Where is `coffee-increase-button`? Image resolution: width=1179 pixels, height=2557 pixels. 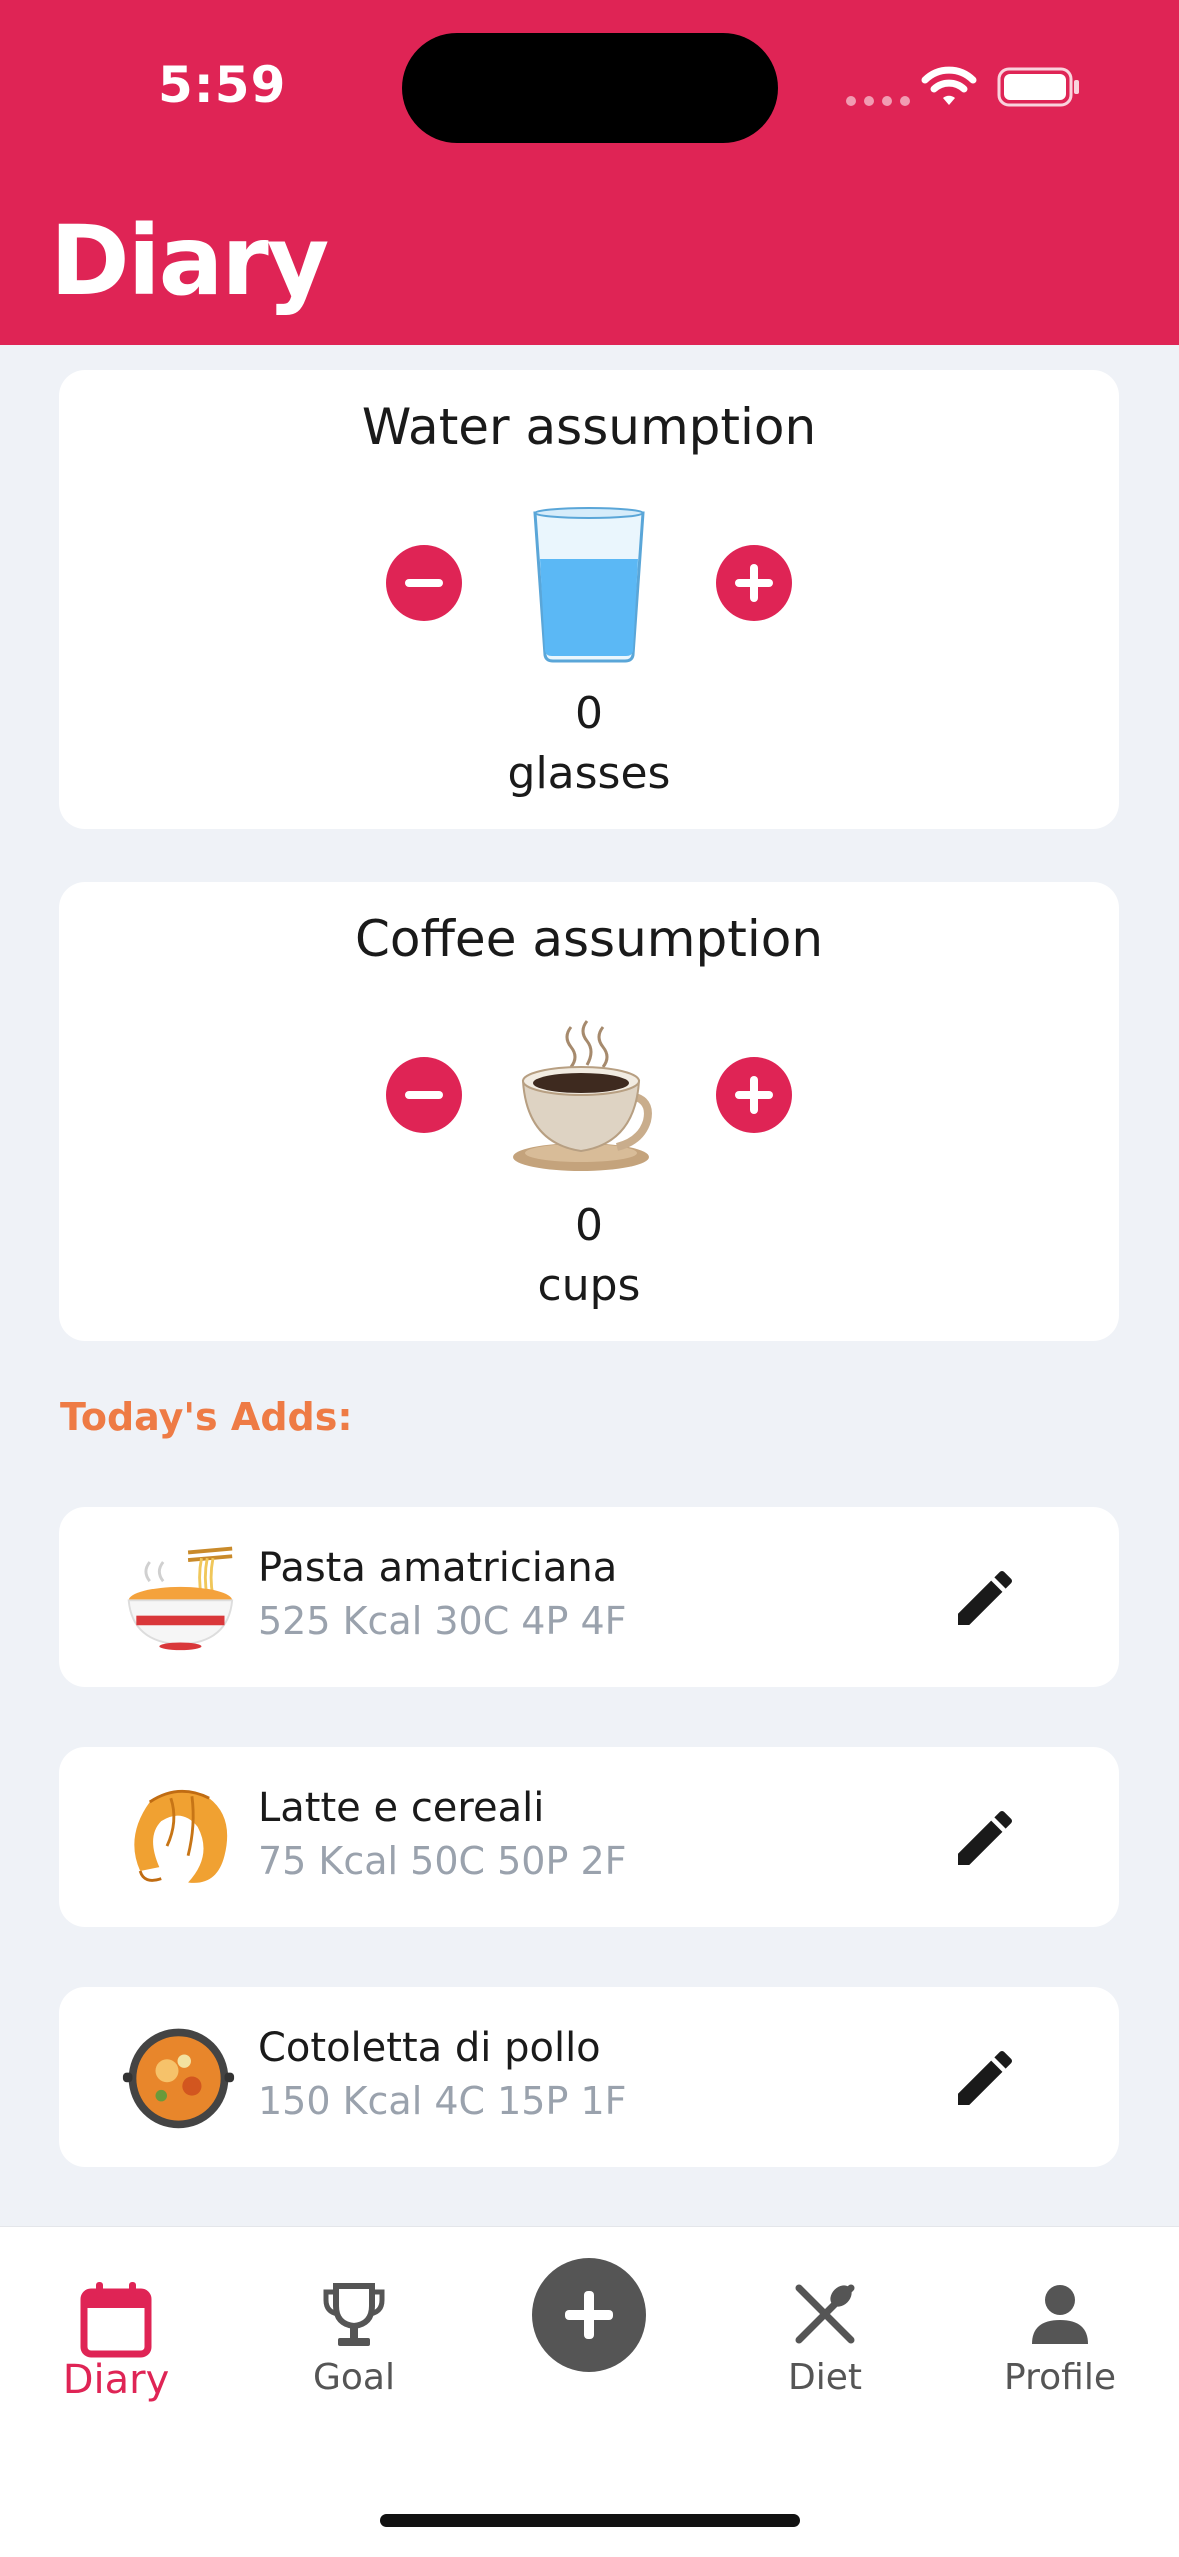
coffee-increase-button is located at coordinates (754, 1095).